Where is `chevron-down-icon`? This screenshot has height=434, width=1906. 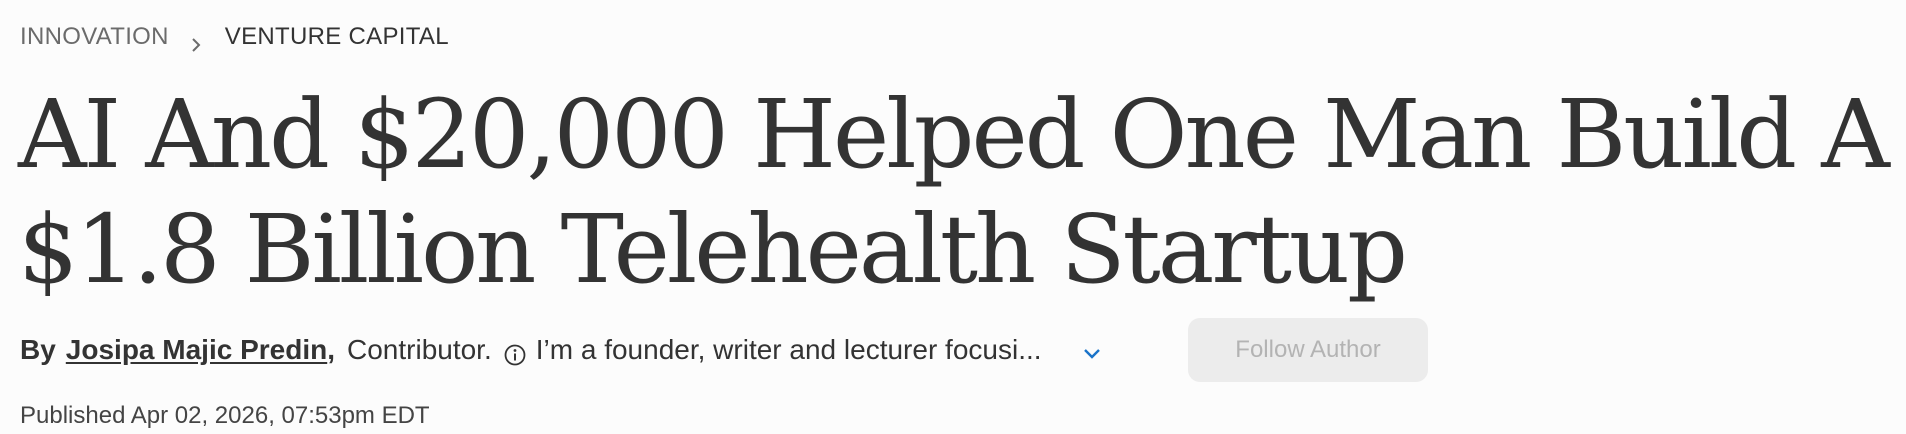 chevron-down-icon is located at coordinates (1092, 350).